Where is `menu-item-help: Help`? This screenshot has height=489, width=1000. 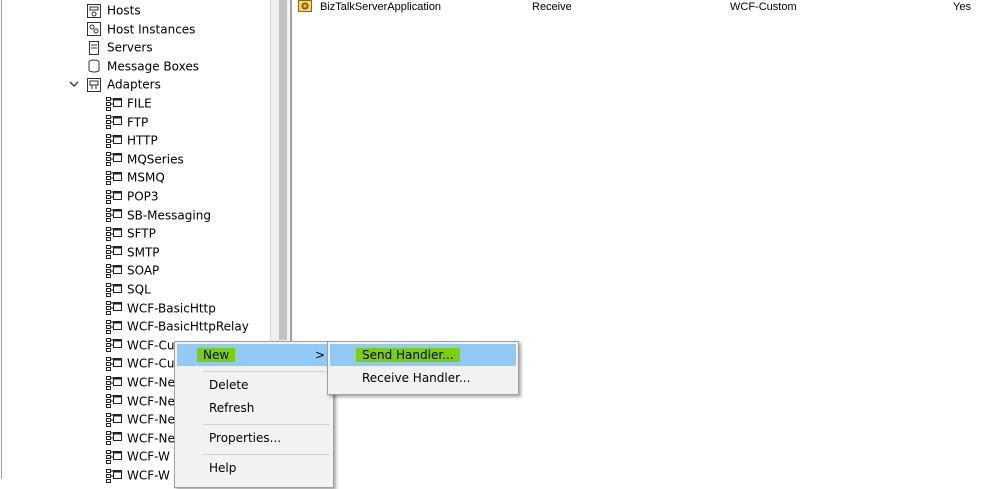 menu-item-help: Help is located at coordinates (254, 468).